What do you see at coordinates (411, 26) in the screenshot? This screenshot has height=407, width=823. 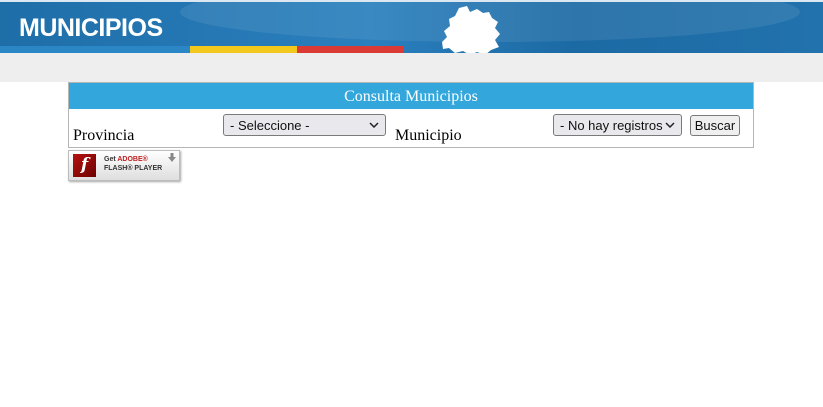 I see `header-banner: MUNICIPIOS` at bounding box center [411, 26].